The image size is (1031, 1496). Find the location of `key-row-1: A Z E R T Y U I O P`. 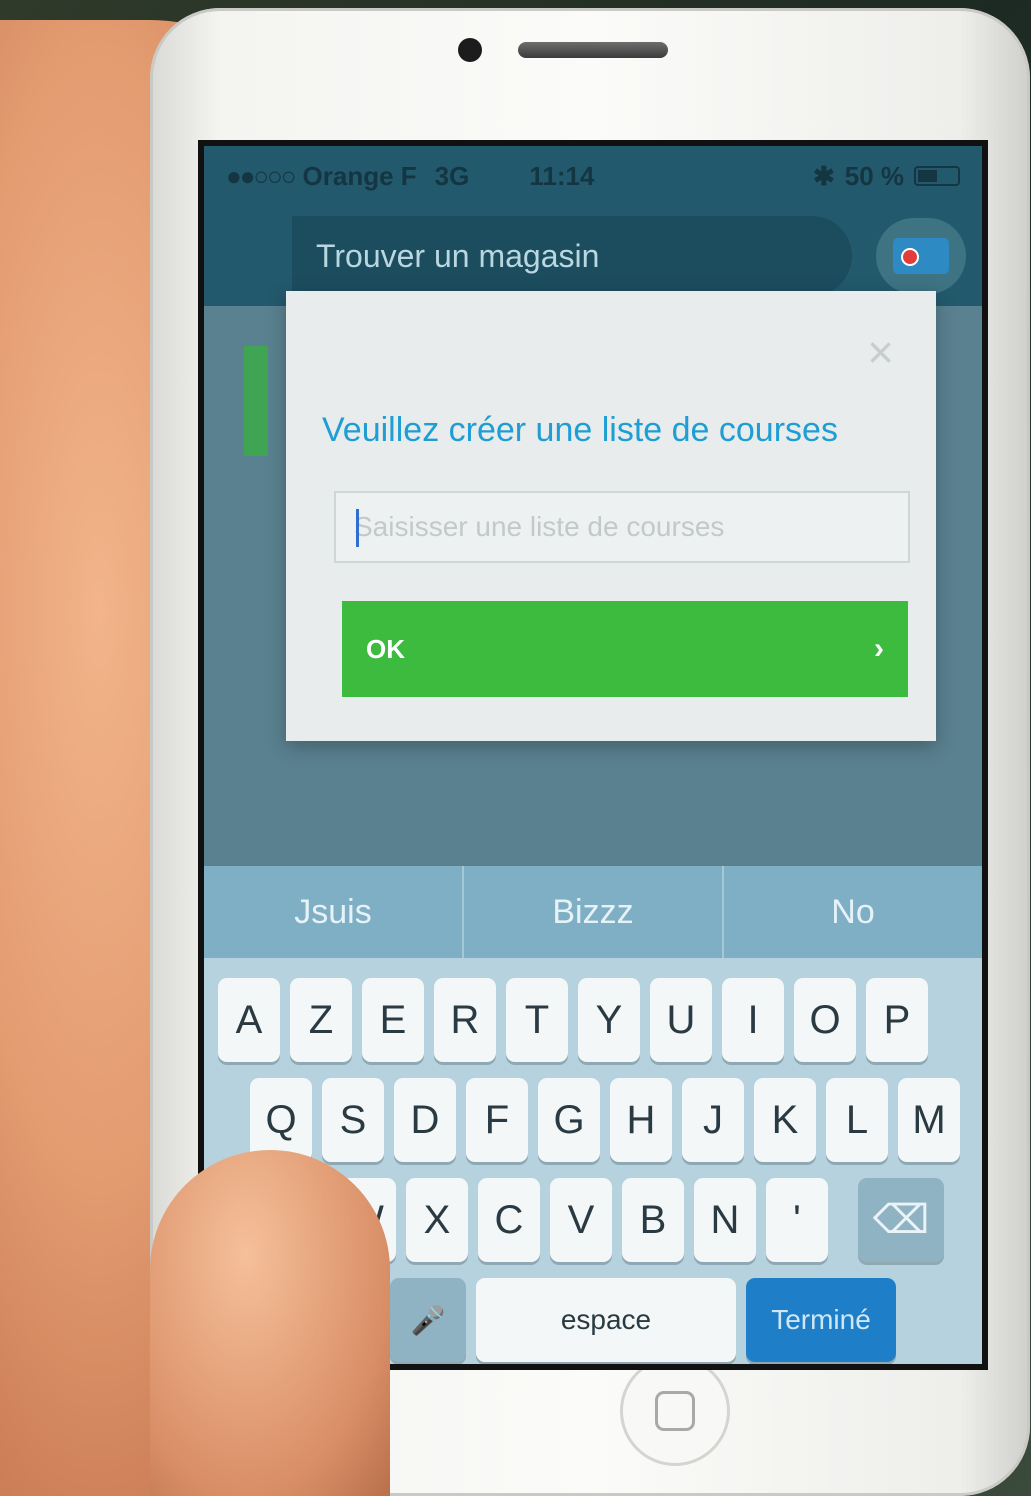

key-row-1: A Z E R T Y U I O P is located at coordinates (593, 1020).